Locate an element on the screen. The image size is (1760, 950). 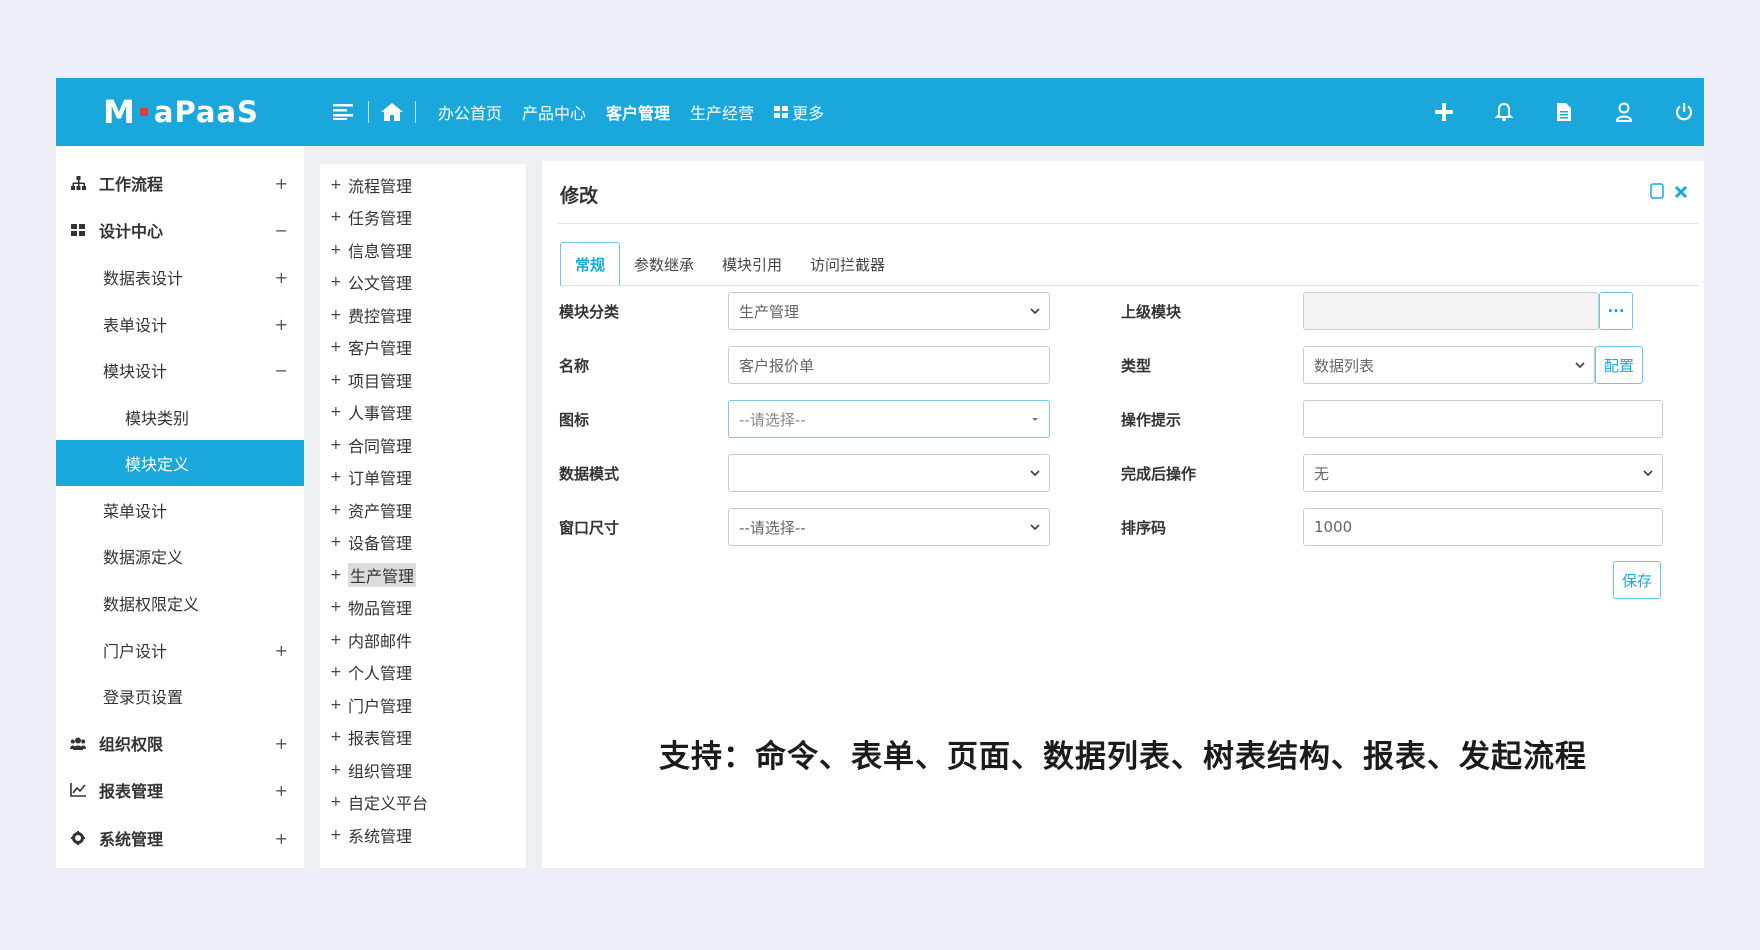
tab-access-interceptor: 访问拦截器 is located at coordinates (847, 264).